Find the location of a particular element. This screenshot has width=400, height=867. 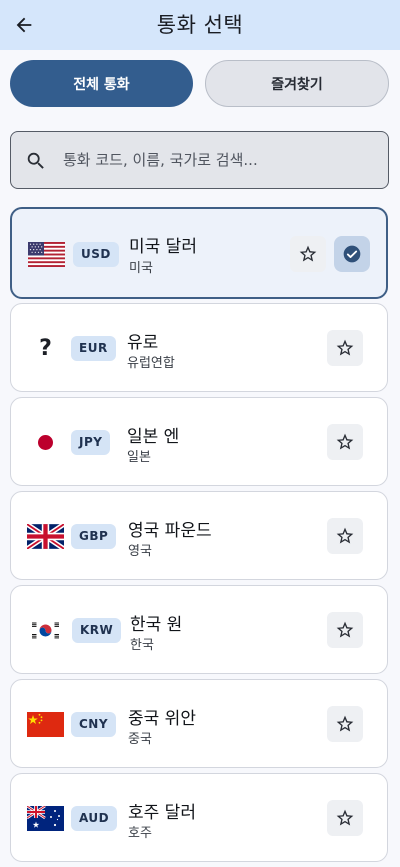

tab-favorites: 즐겨찾기 is located at coordinates (297, 83).